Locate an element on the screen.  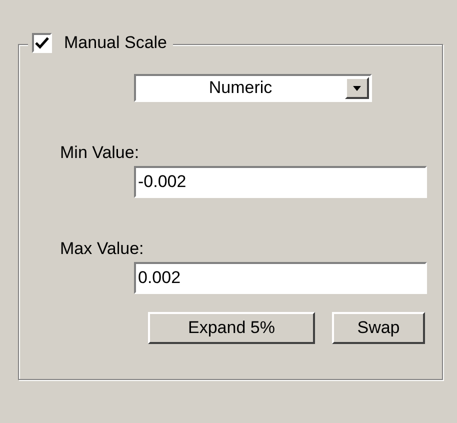
check-icon is located at coordinates (42, 42).